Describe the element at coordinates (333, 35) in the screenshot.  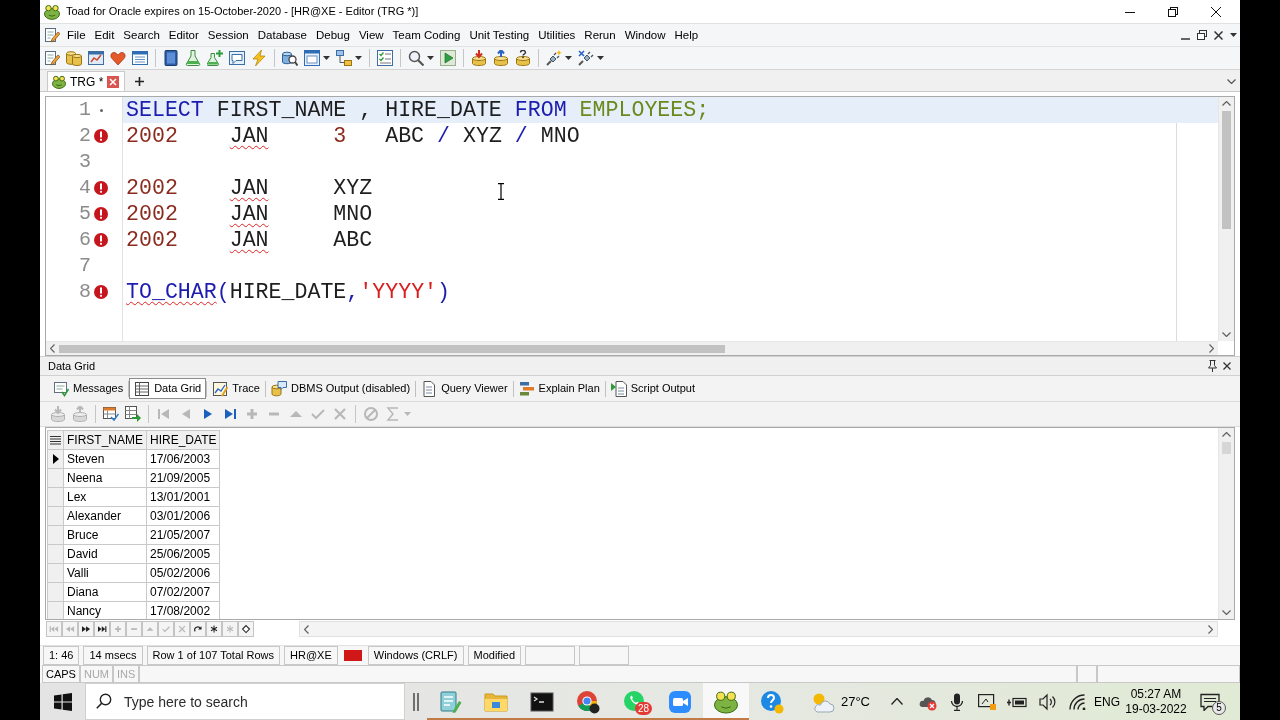
I see `menu-item: Debug` at that location.